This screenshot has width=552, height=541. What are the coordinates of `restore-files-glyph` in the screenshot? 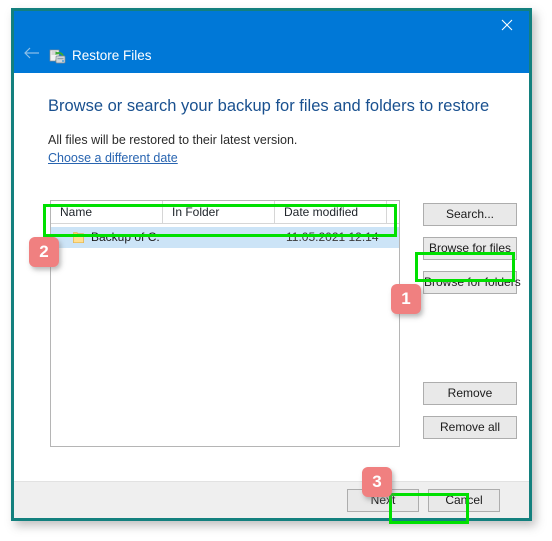 It's located at (57, 56).